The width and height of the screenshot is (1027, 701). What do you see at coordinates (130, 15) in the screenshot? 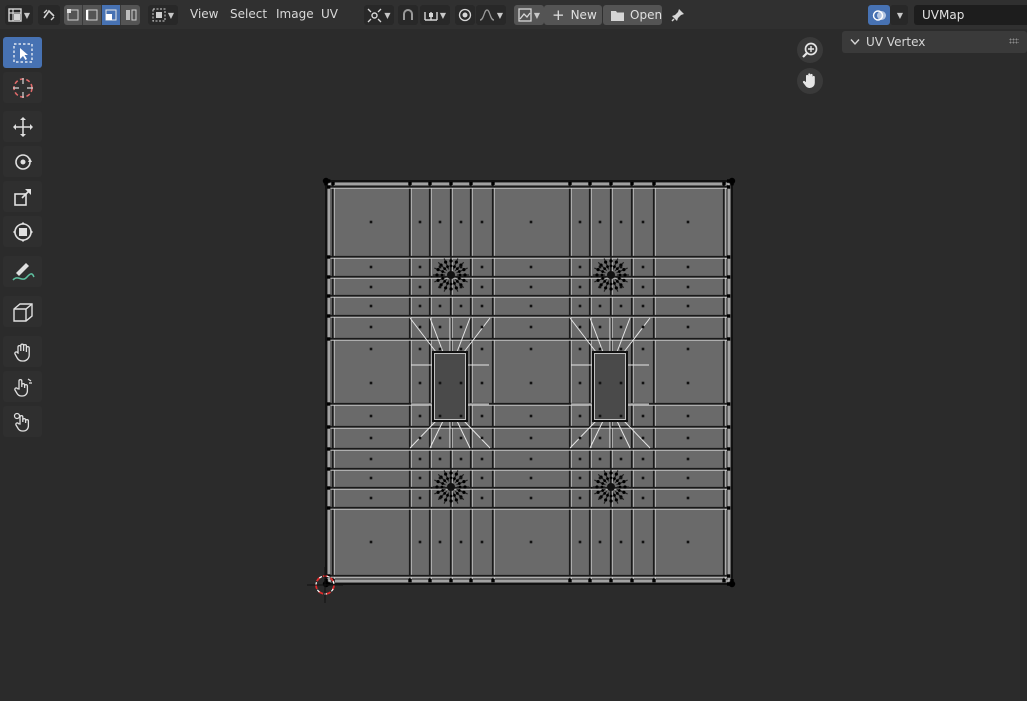
I see `island-select-icon` at bounding box center [130, 15].